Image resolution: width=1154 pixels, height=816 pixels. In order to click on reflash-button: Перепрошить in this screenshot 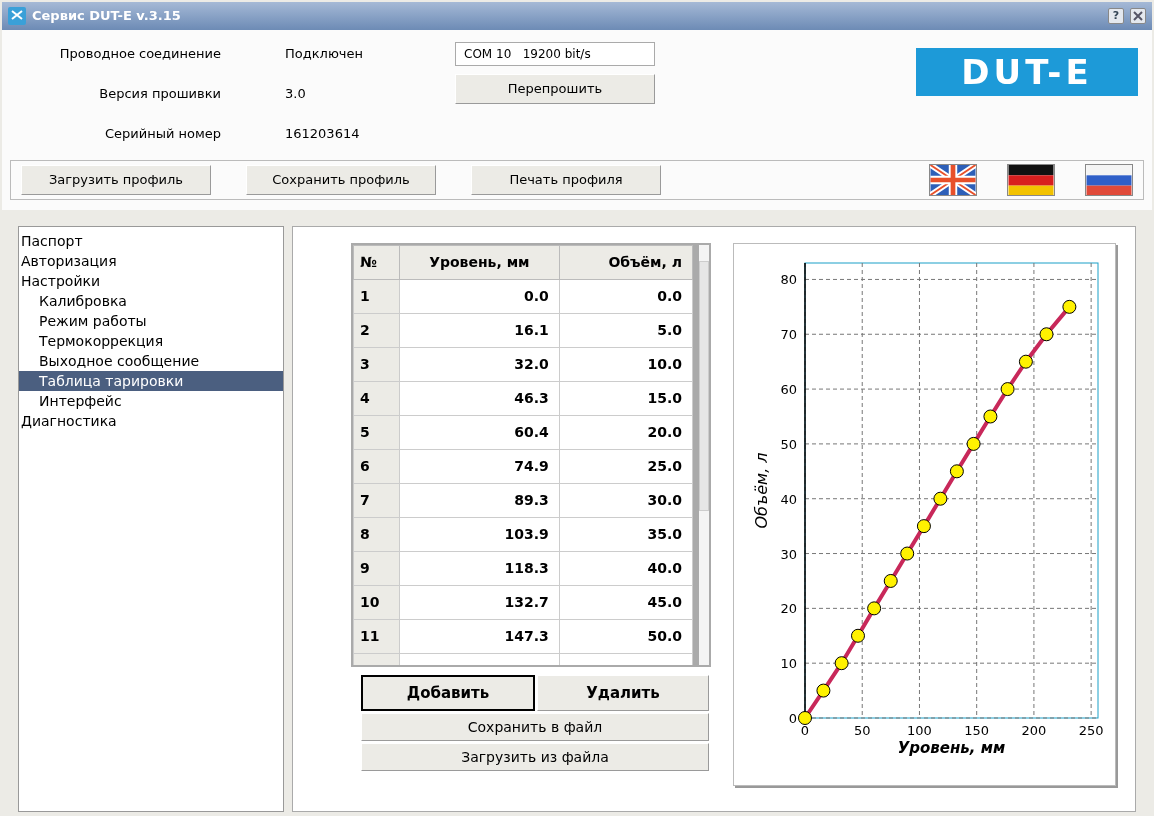, I will do `click(555, 89)`.